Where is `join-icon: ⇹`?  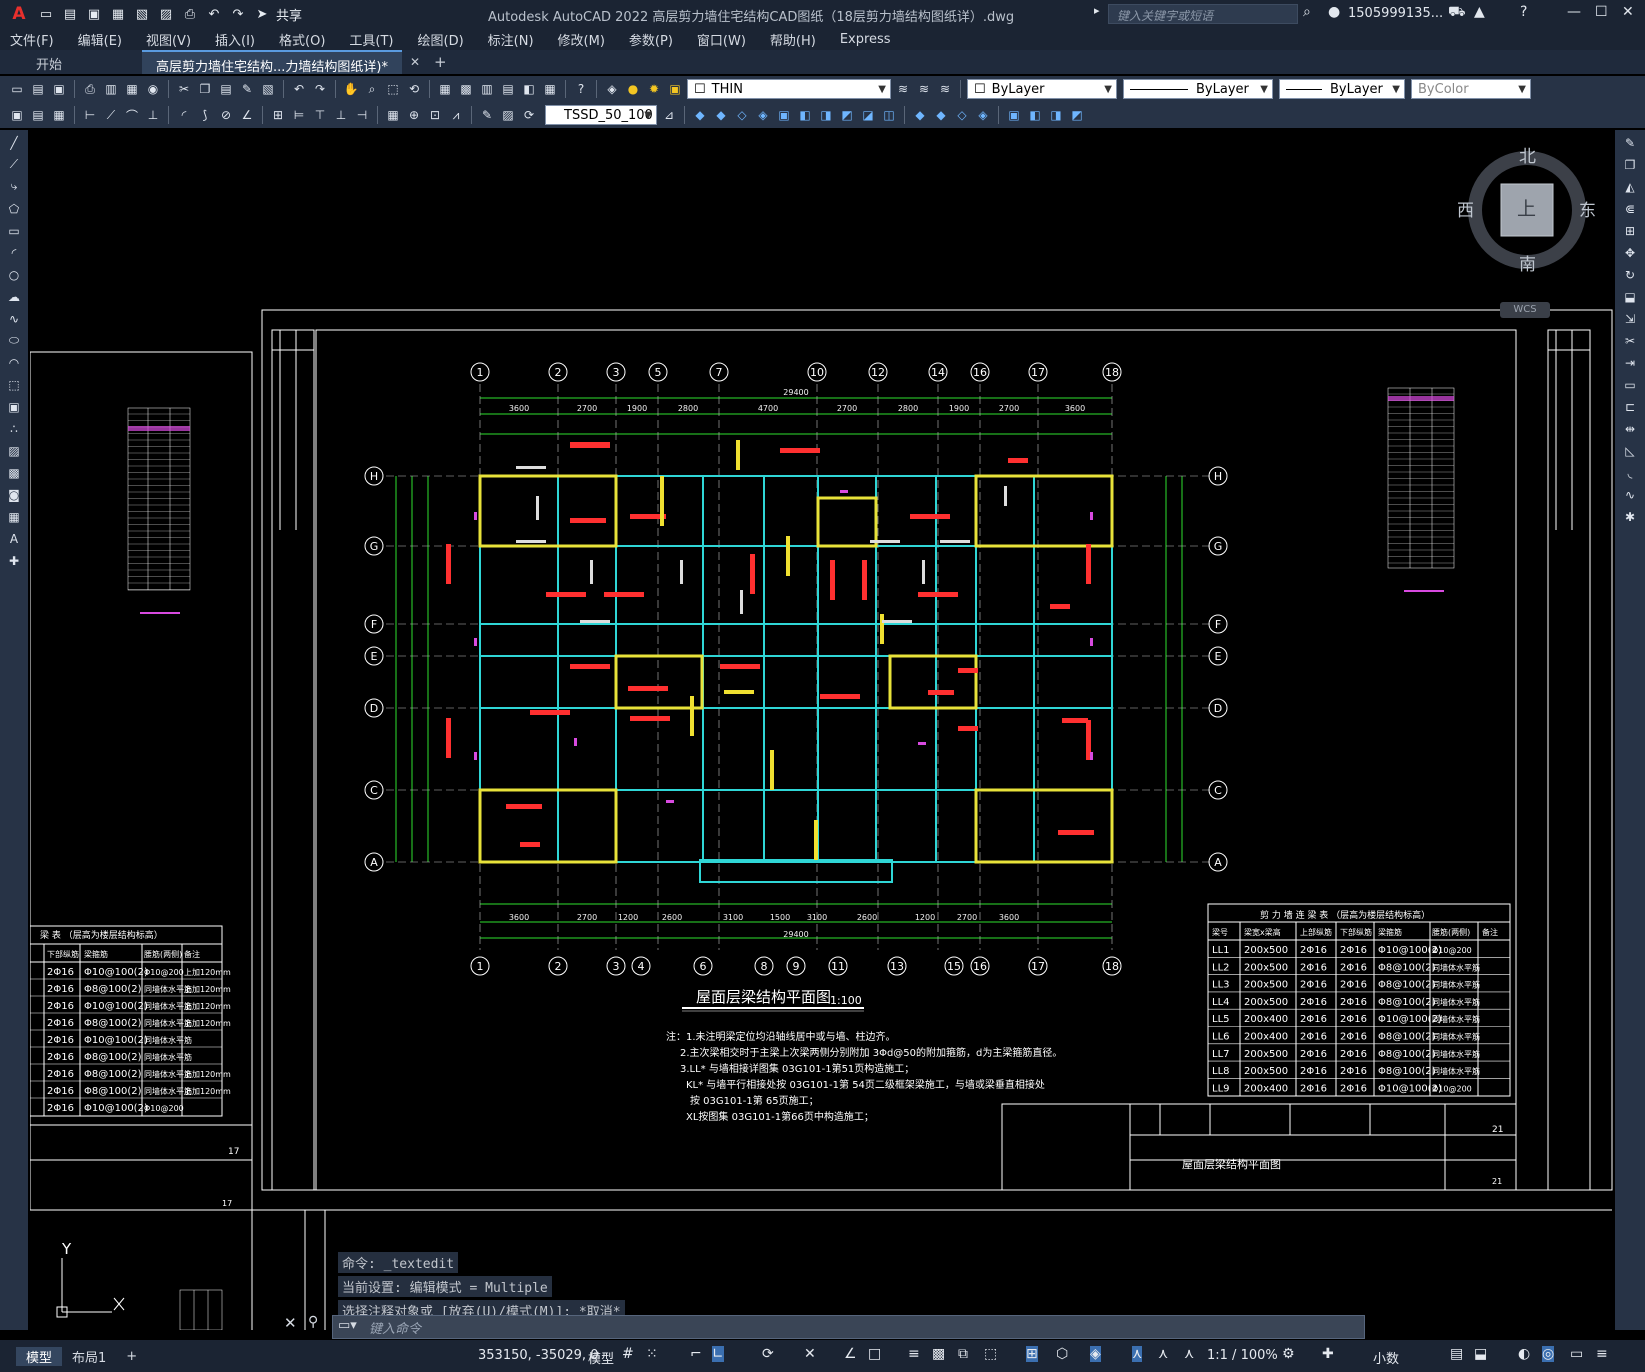 join-icon: ⇹ is located at coordinates (1630, 428).